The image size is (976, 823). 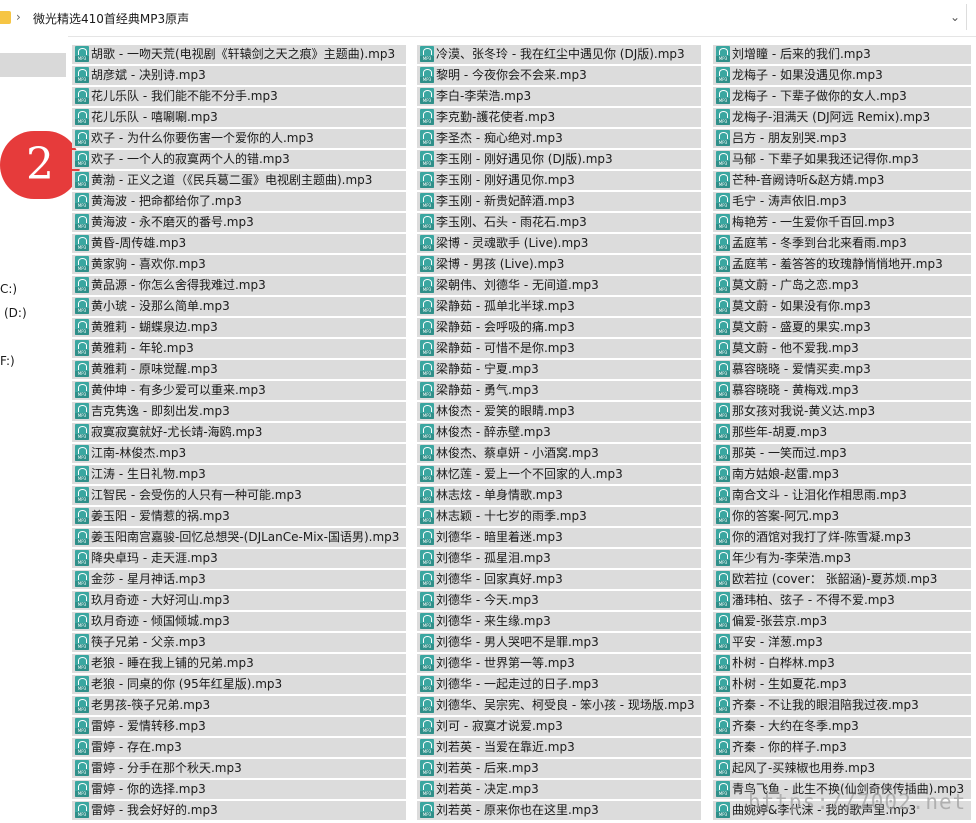 What do you see at coordinates (239, 411) in the screenshot?
I see `file-item: MP3 吉克隽逸 - 即刻出发.mp3` at bounding box center [239, 411].